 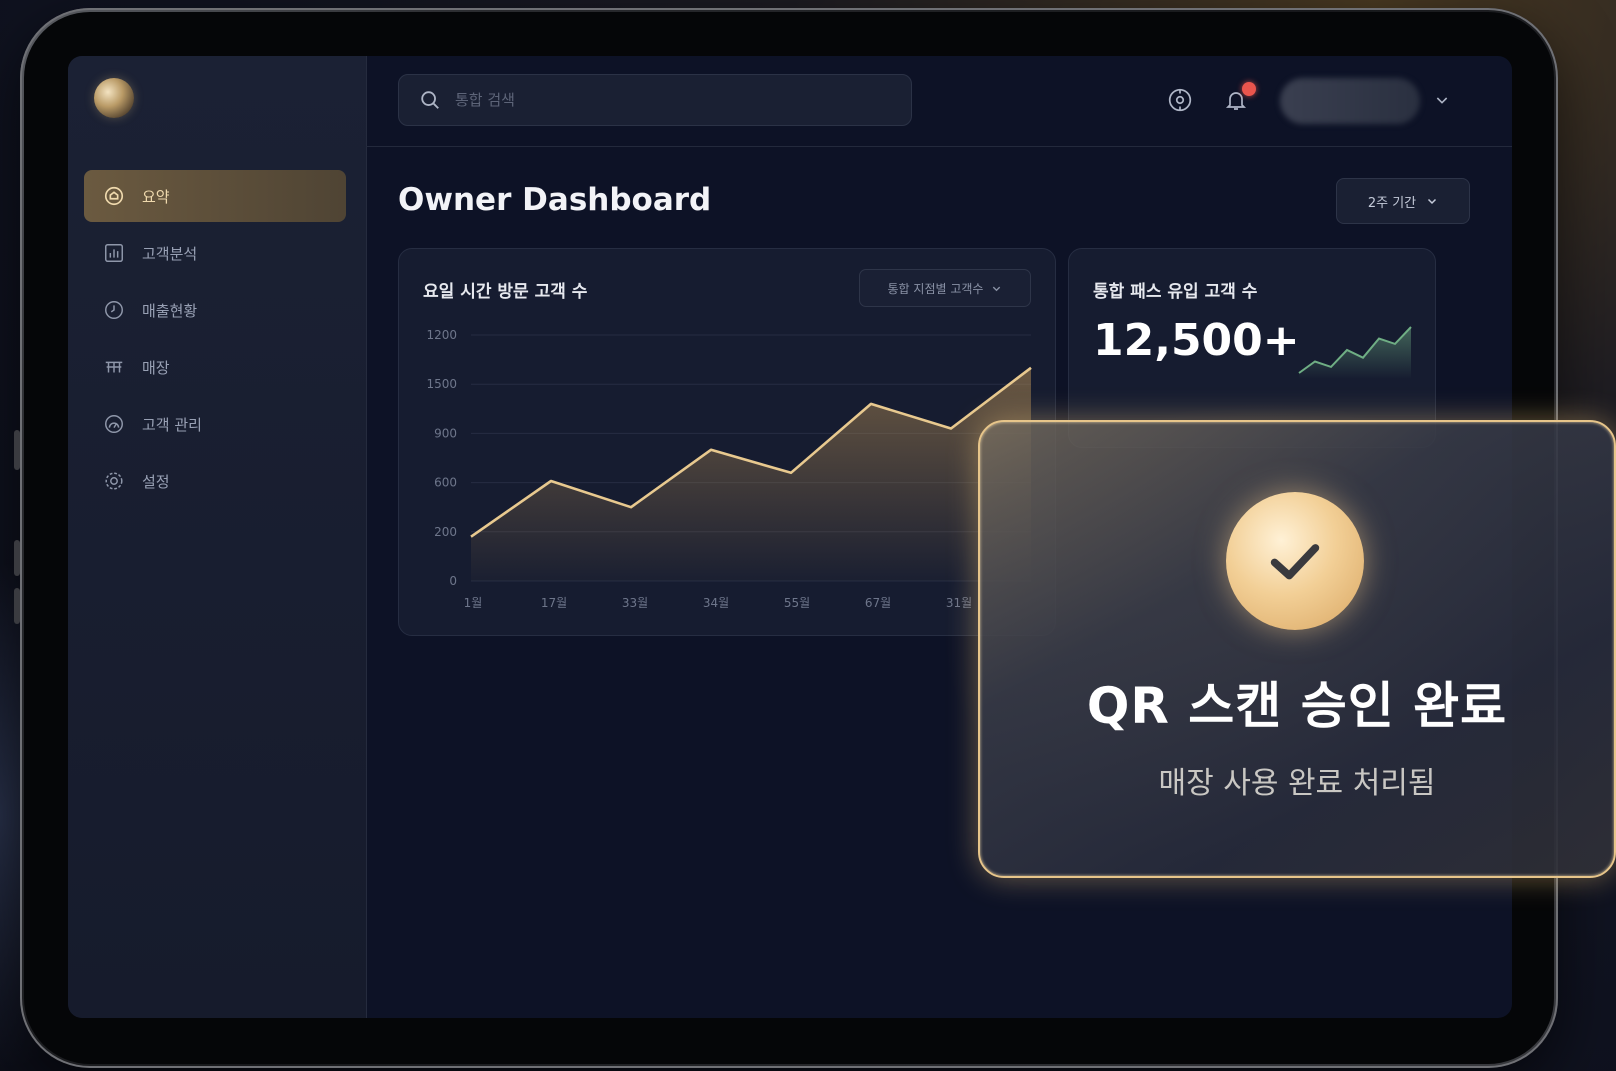 I want to click on x-tick-label: 55월, so click(x=797, y=603).